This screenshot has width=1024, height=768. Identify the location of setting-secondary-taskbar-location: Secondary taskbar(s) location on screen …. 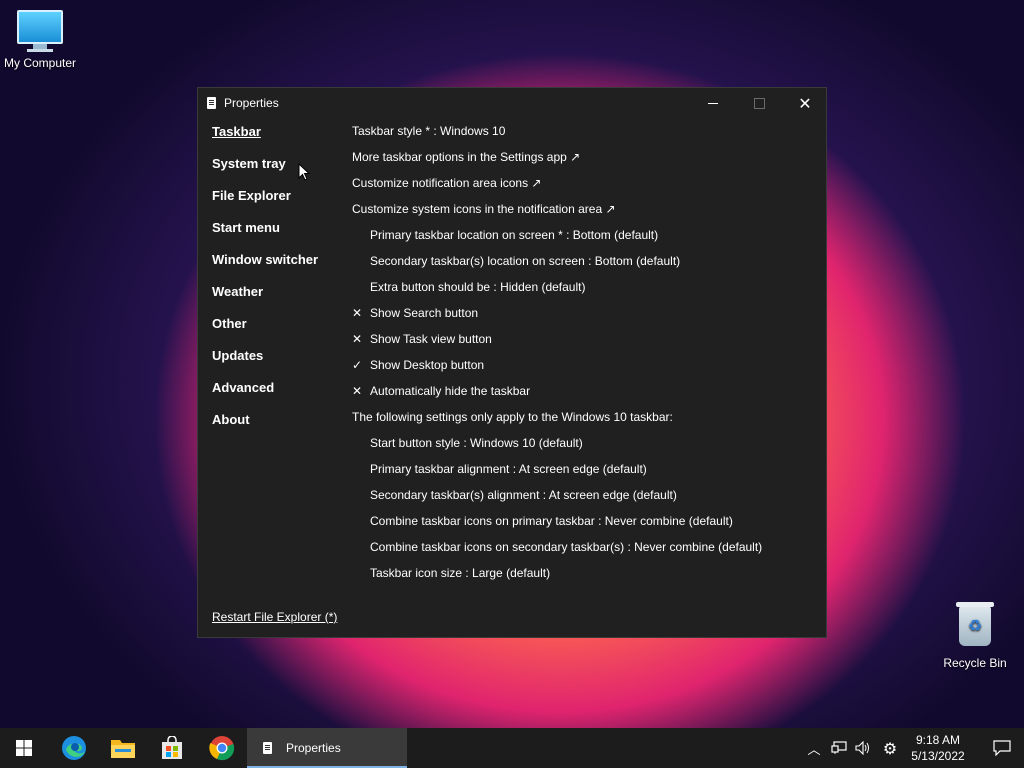
(582, 267).